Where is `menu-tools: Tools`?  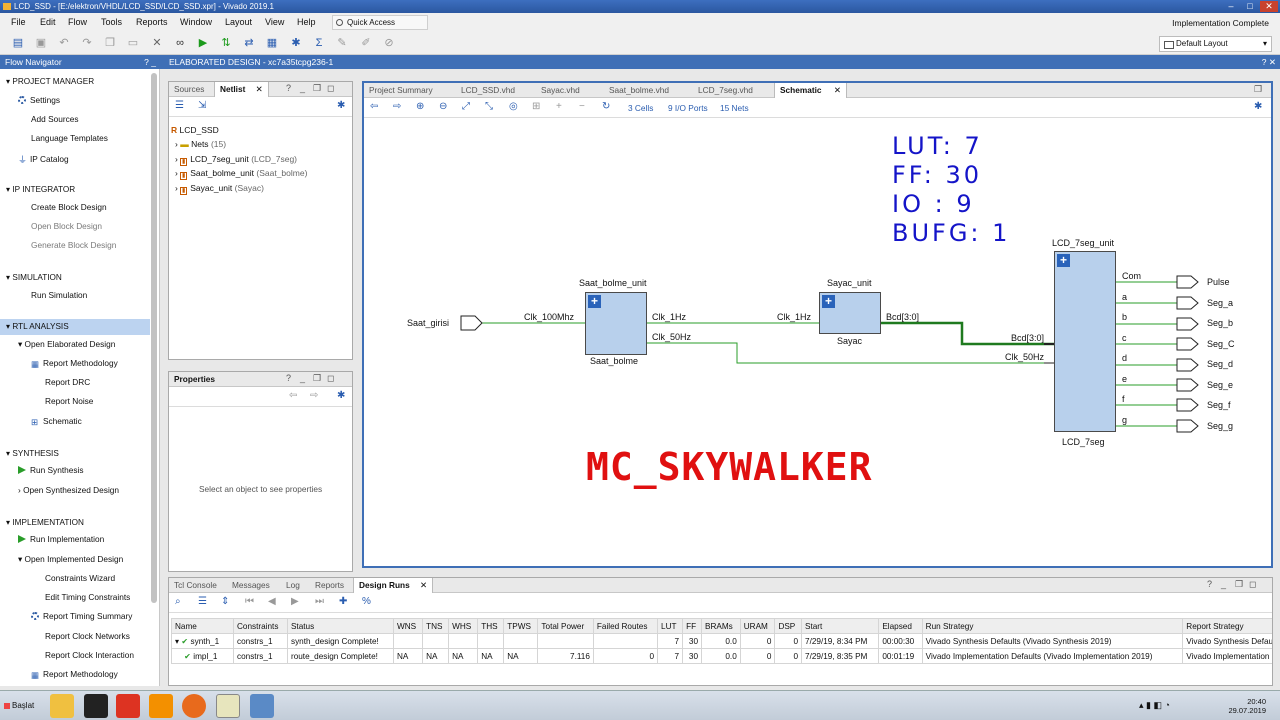 menu-tools: Tools is located at coordinates (111, 22).